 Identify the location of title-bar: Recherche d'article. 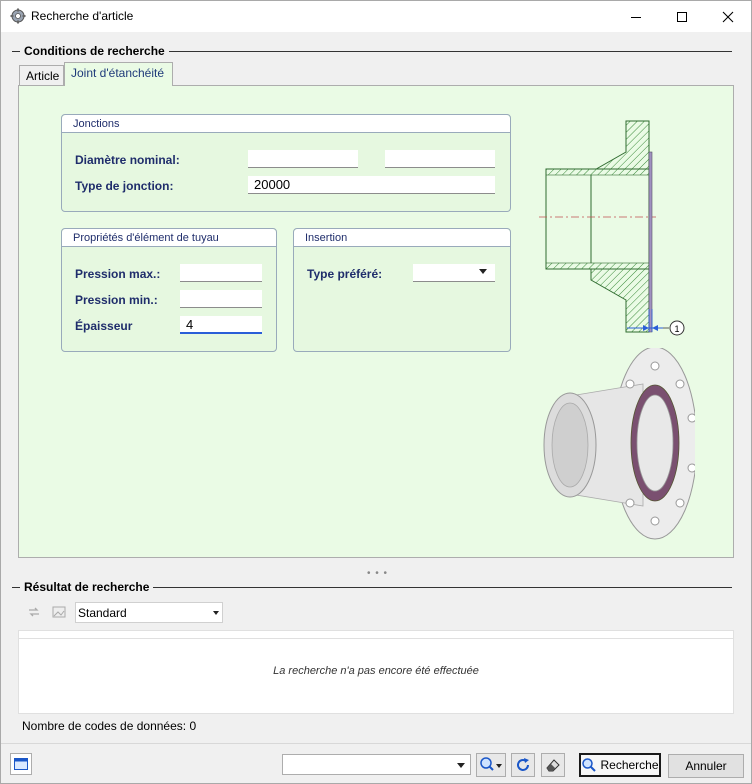
(376, 16).